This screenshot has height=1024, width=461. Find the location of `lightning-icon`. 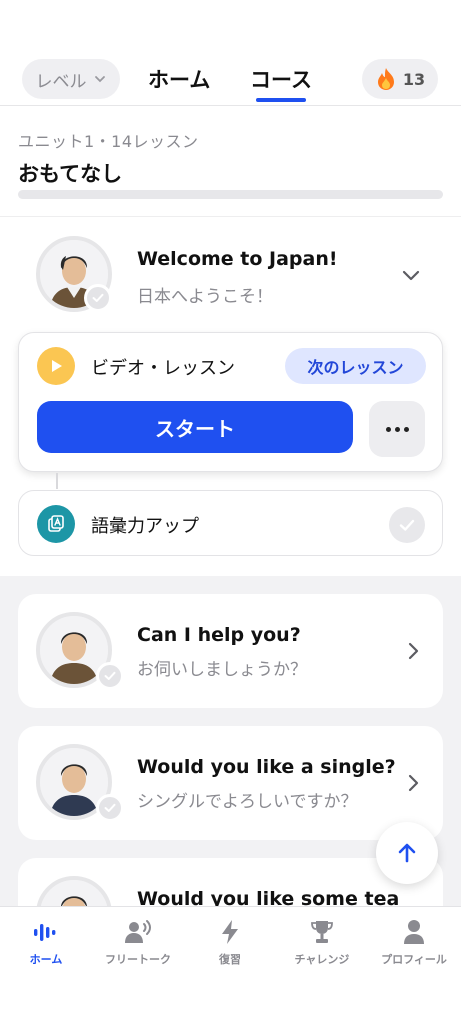

lightning-icon is located at coordinates (230, 932).